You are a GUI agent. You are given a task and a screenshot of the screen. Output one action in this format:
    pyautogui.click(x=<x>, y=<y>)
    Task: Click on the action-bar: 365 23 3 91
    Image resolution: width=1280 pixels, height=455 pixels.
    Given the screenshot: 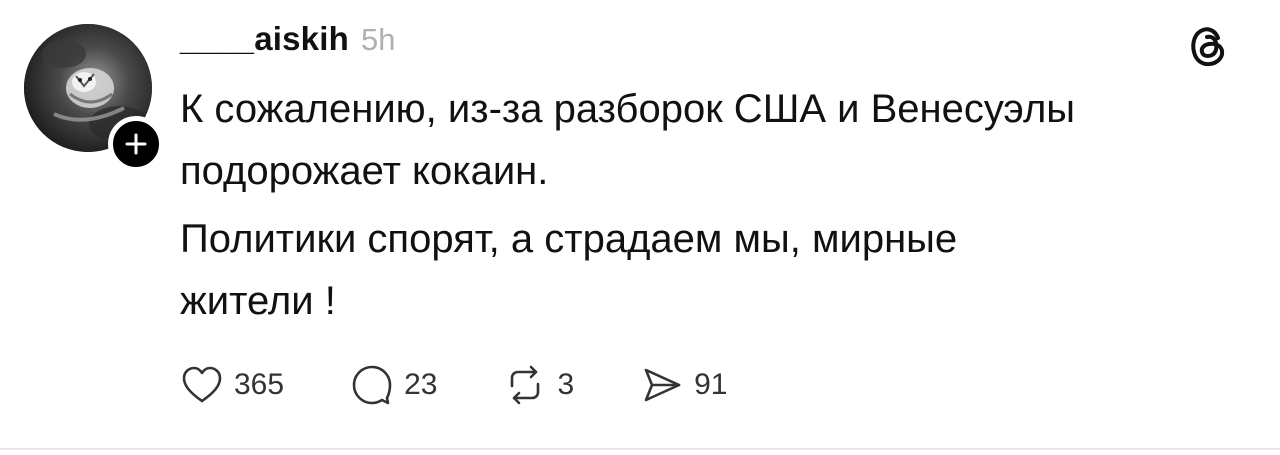 What is the action you would take?
    pyautogui.click(x=487, y=385)
    